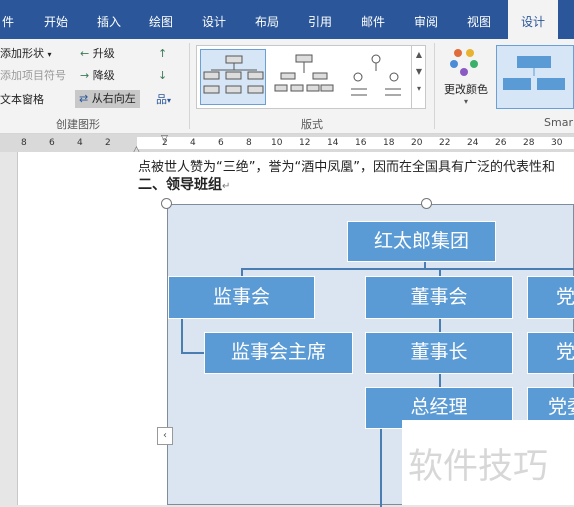 The height and width of the screenshot is (507, 574). Describe the element at coordinates (161, 19) in the screenshot. I see `tab-draw: 绘图` at that location.